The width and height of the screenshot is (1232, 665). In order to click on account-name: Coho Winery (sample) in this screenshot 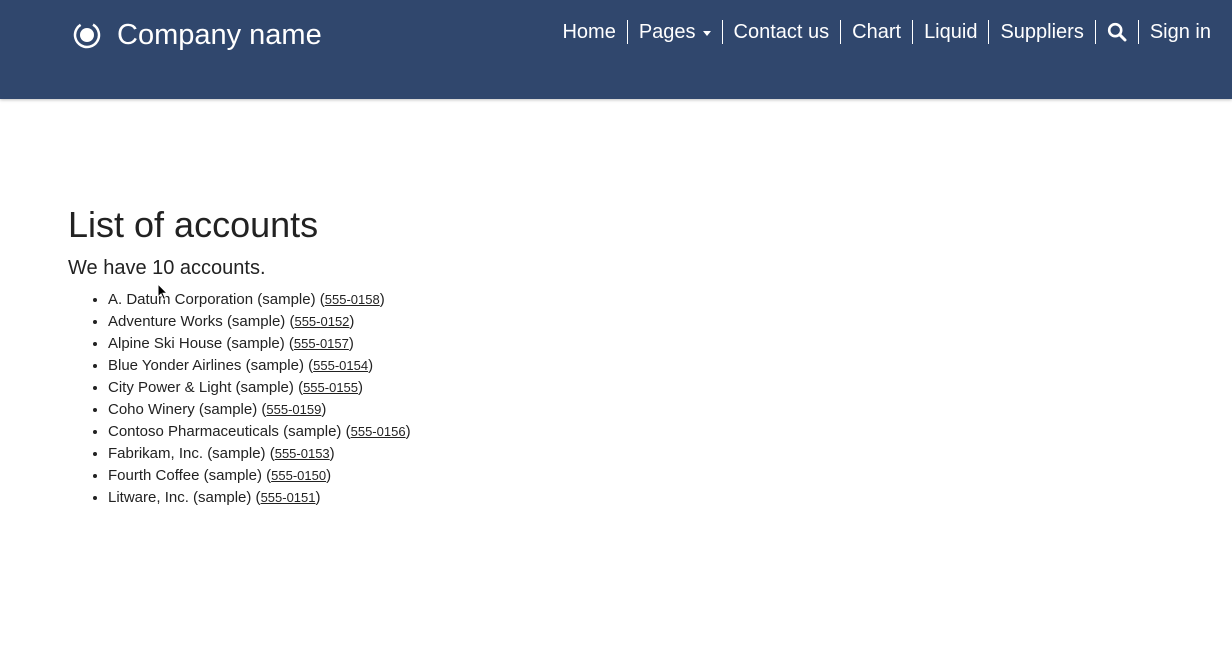, I will do `click(183, 409)`.